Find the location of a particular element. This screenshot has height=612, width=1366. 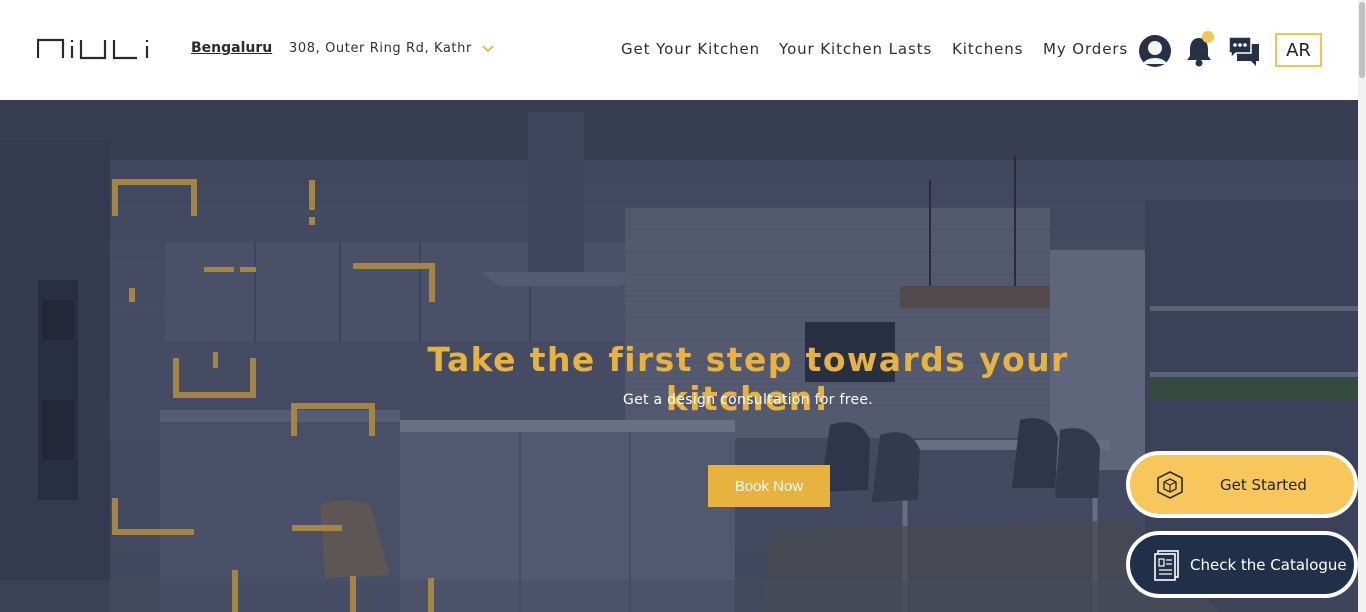

check-catalogue-label: Check the Catalogue is located at coordinates (1268, 565).